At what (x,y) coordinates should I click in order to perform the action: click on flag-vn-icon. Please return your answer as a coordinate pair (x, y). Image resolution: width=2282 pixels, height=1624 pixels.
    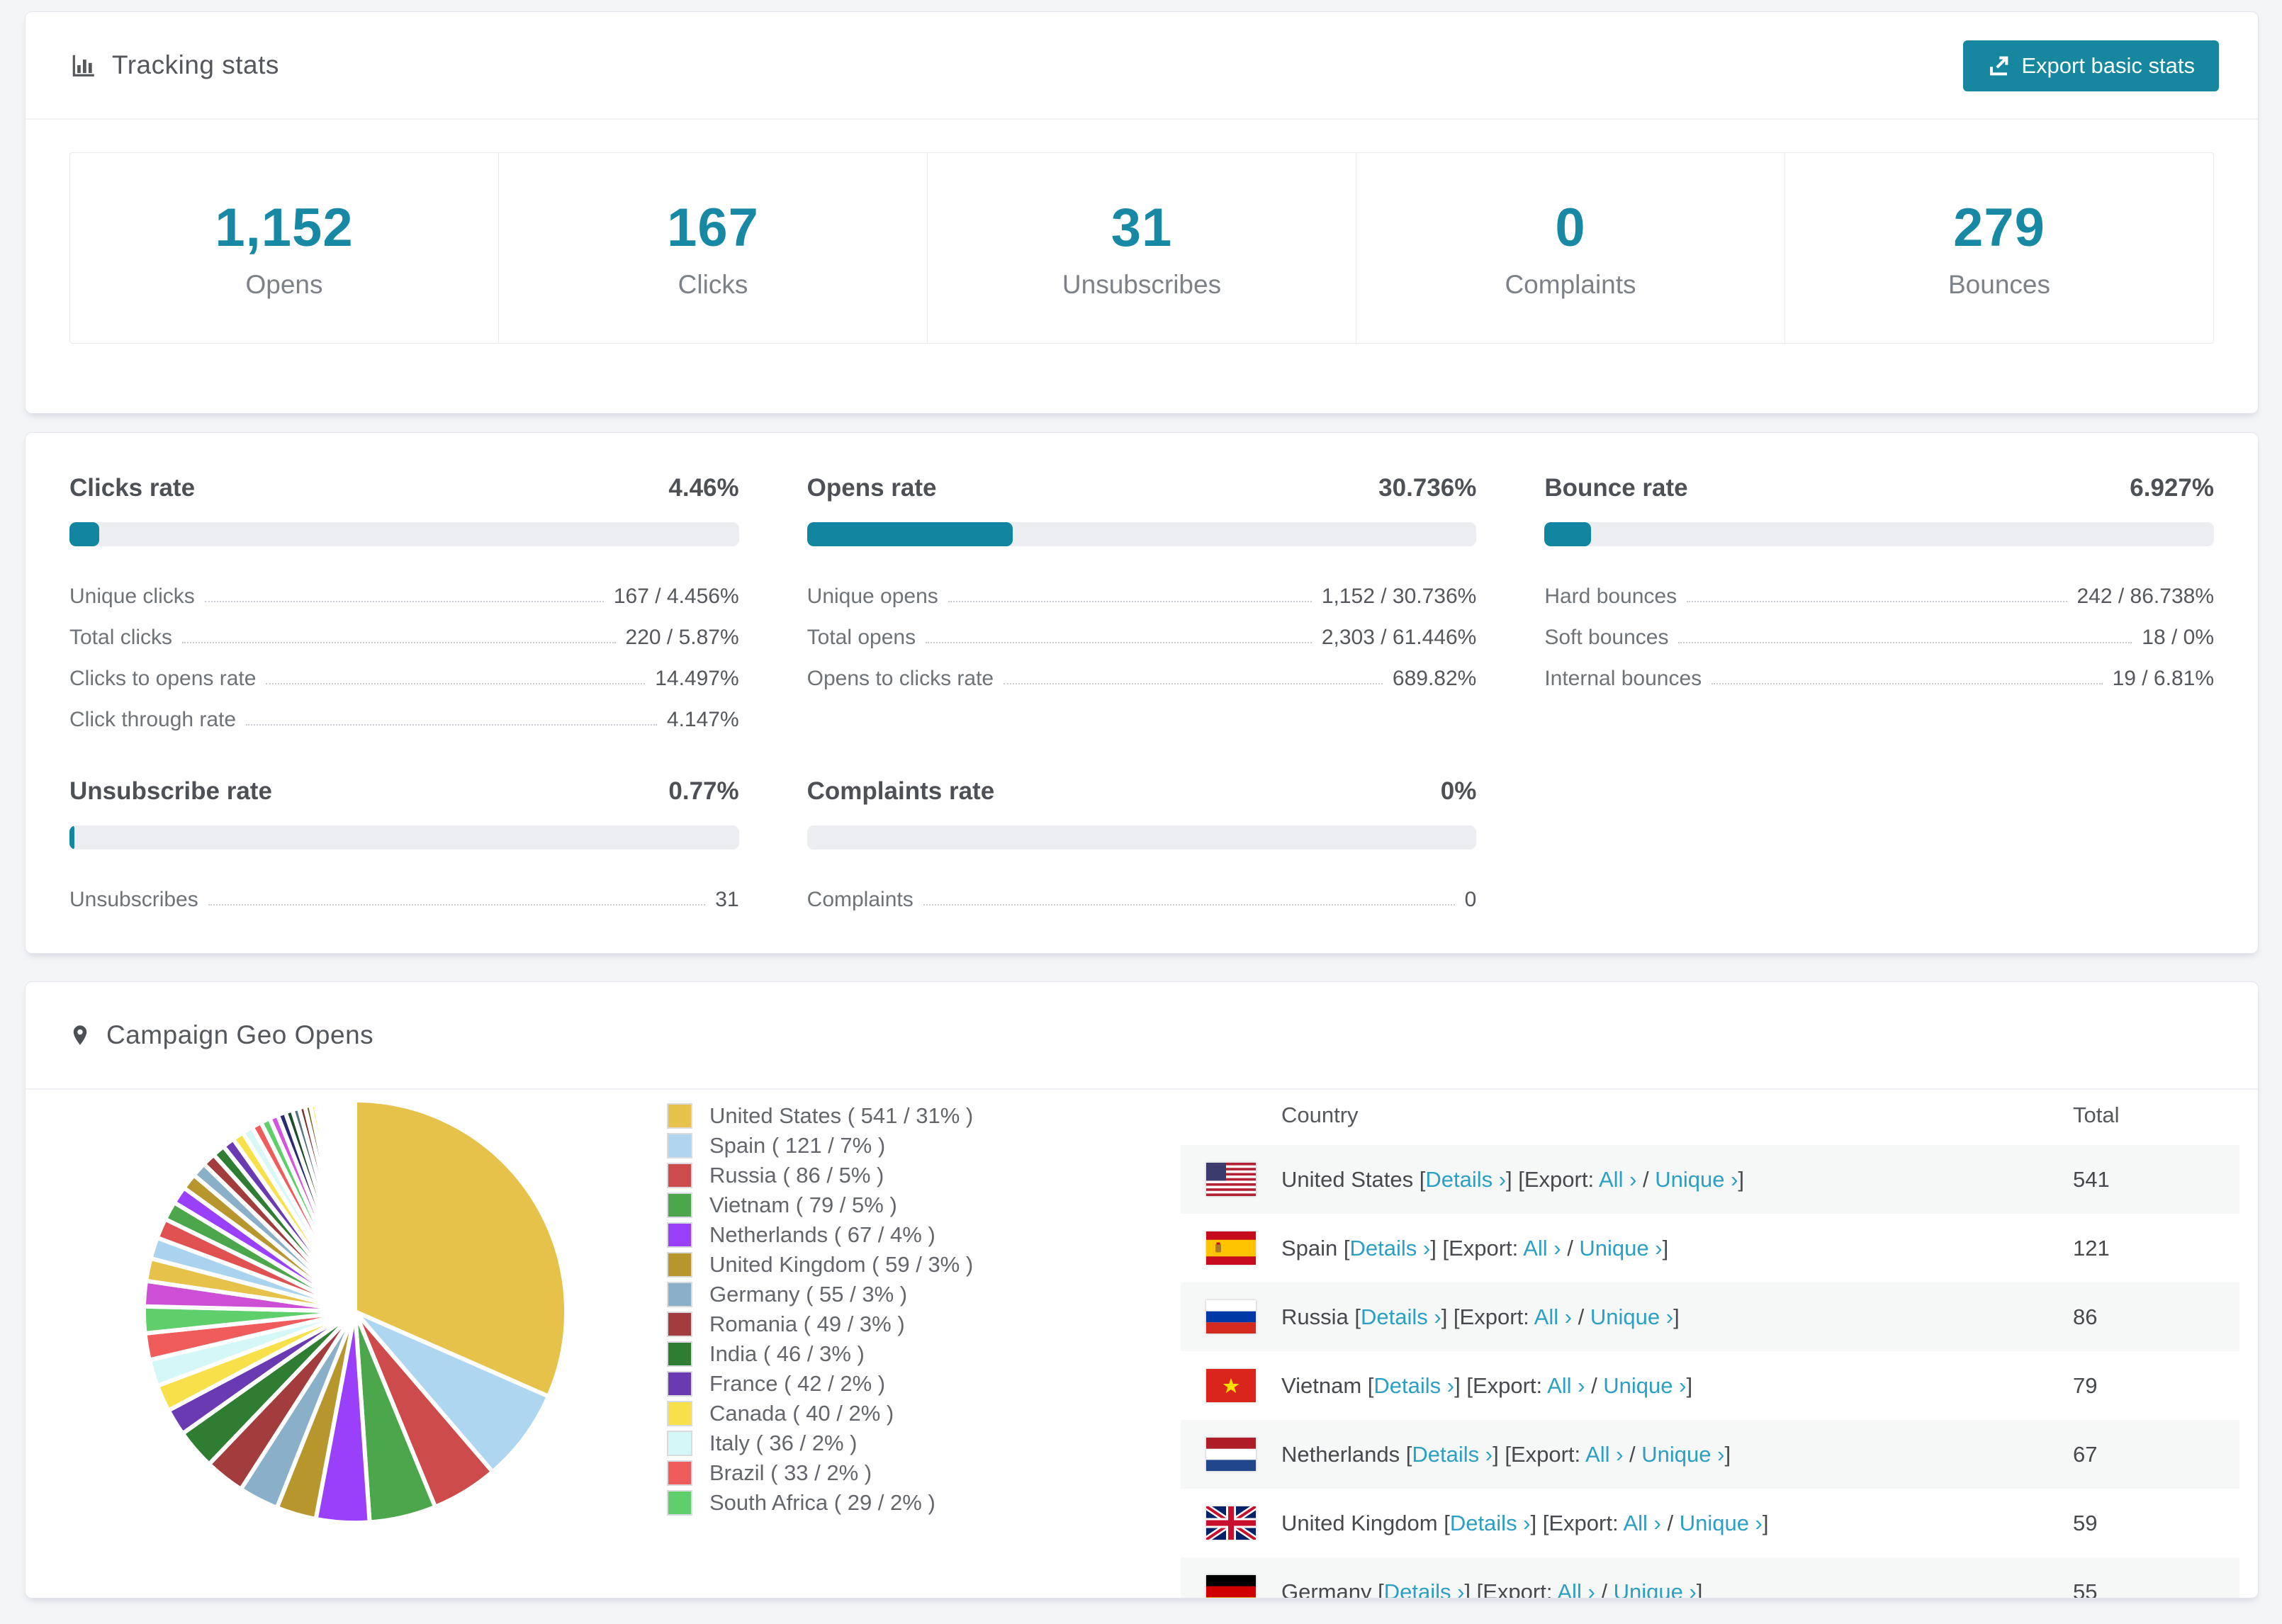
    Looking at the image, I should click on (1231, 1385).